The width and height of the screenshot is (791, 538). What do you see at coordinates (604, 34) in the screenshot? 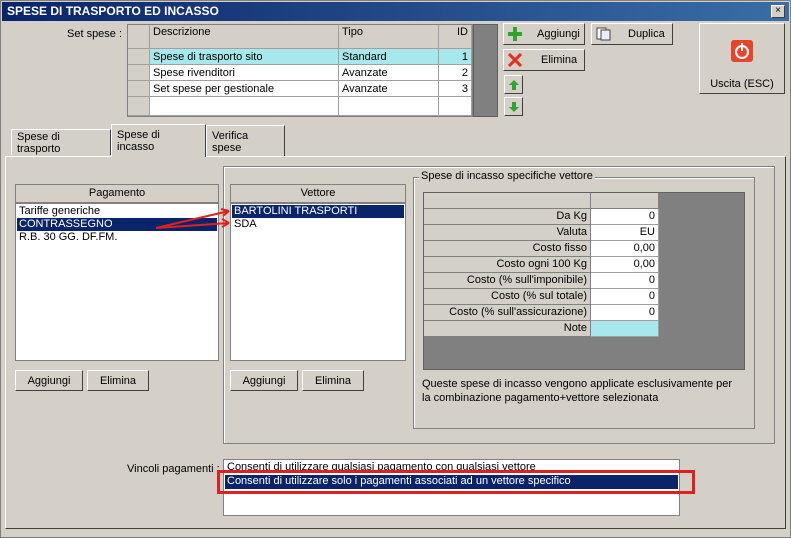
I see `copy-icon` at bounding box center [604, 34].